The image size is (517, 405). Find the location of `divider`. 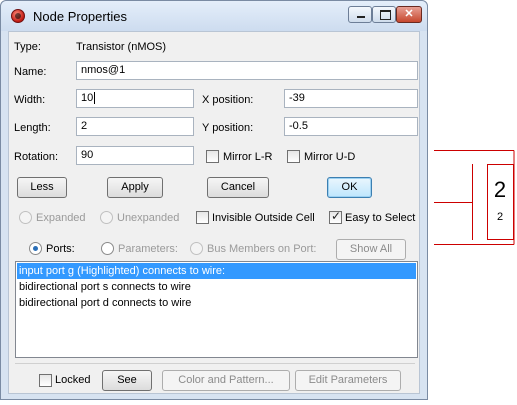

divider is located at coordinates (215, 363).